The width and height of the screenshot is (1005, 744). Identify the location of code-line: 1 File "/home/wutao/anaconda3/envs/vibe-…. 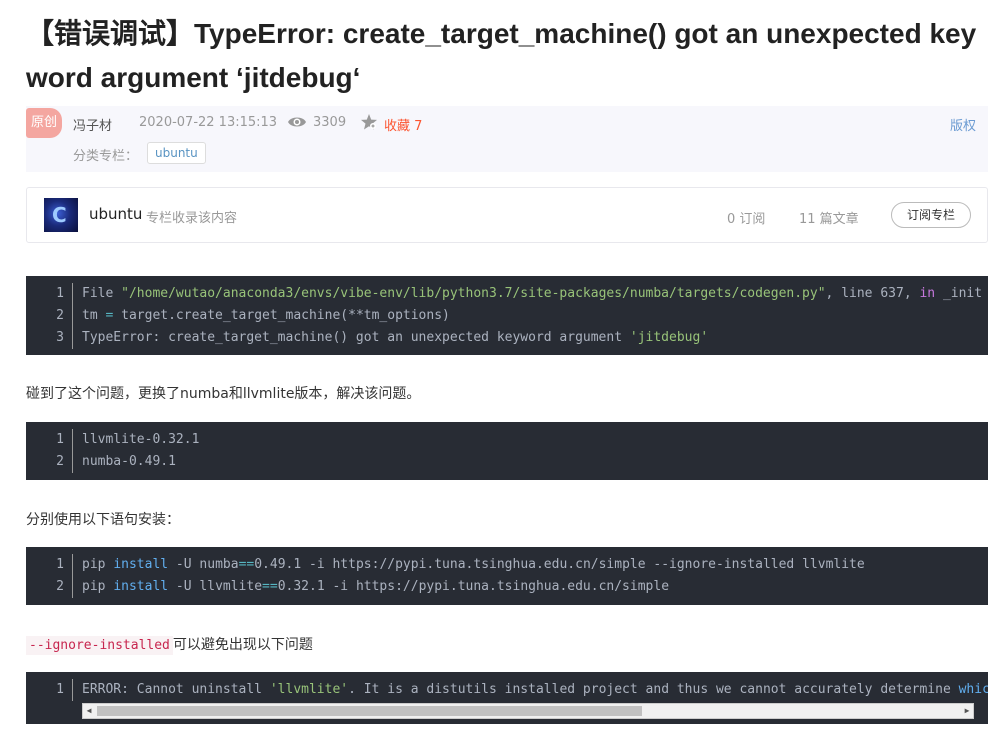
(507, 294).